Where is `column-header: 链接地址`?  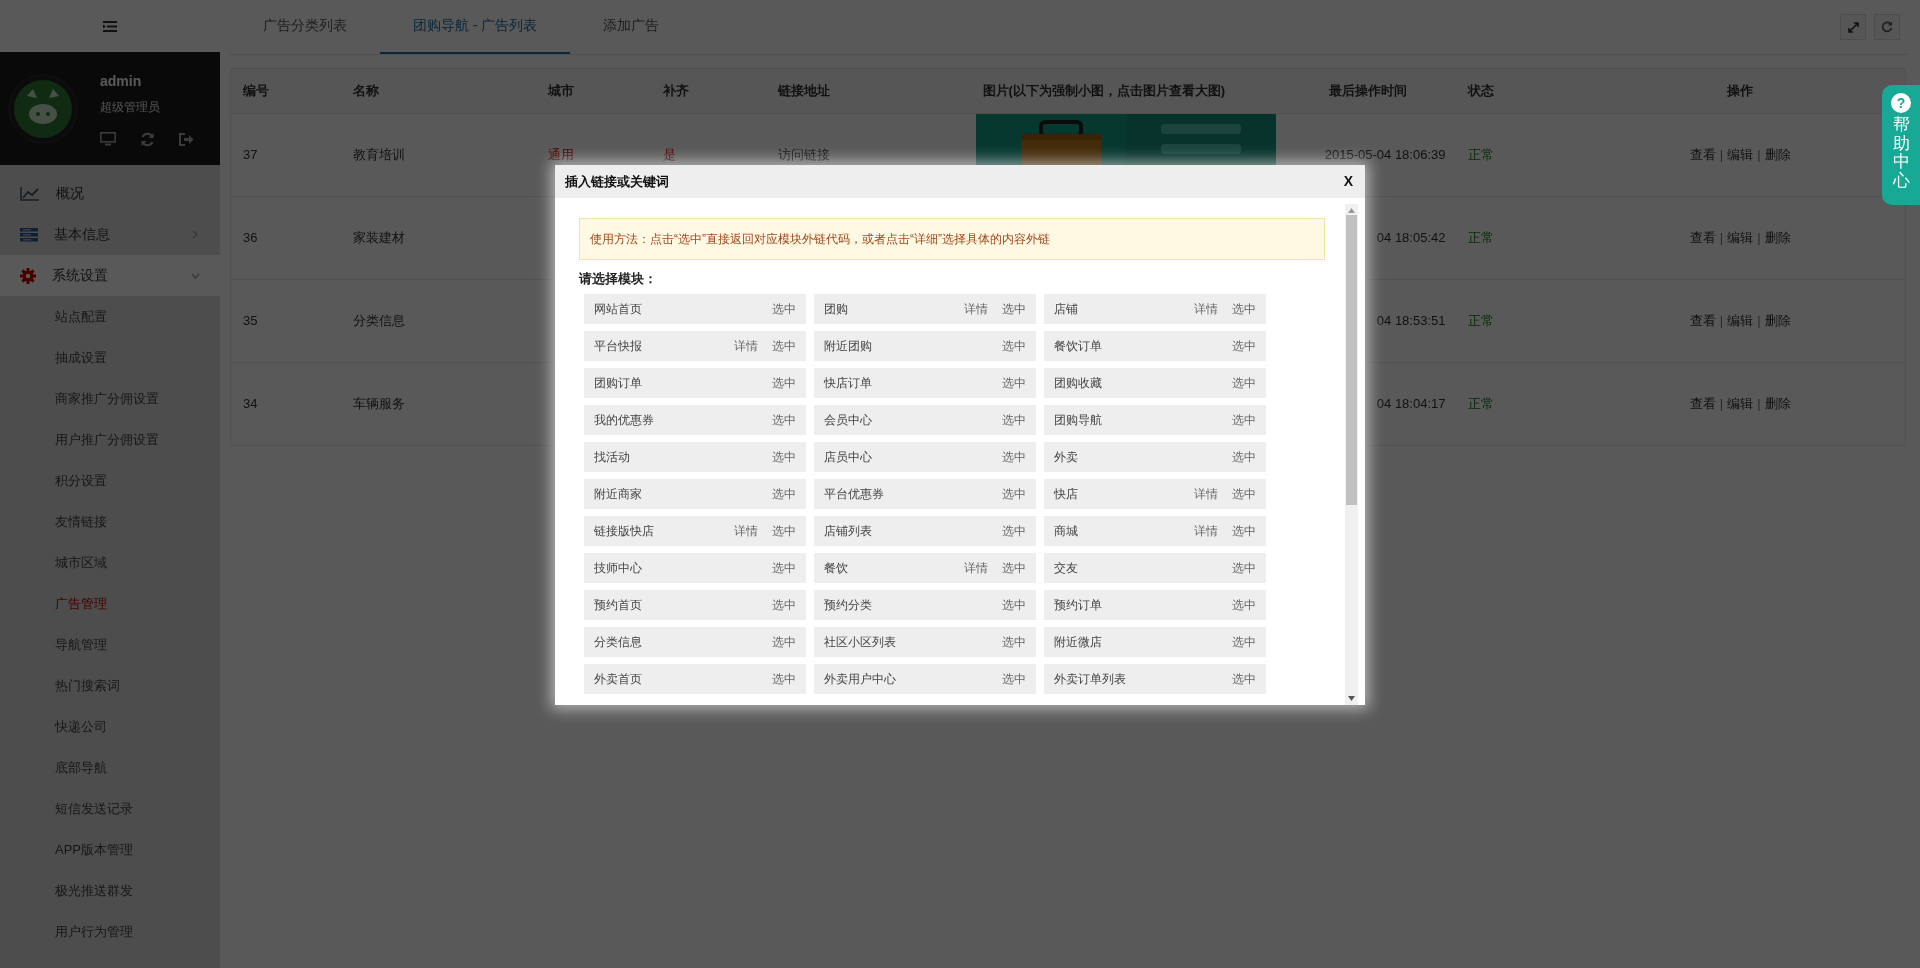
column-header: 链接地址 is located at coordinates (868, 91).